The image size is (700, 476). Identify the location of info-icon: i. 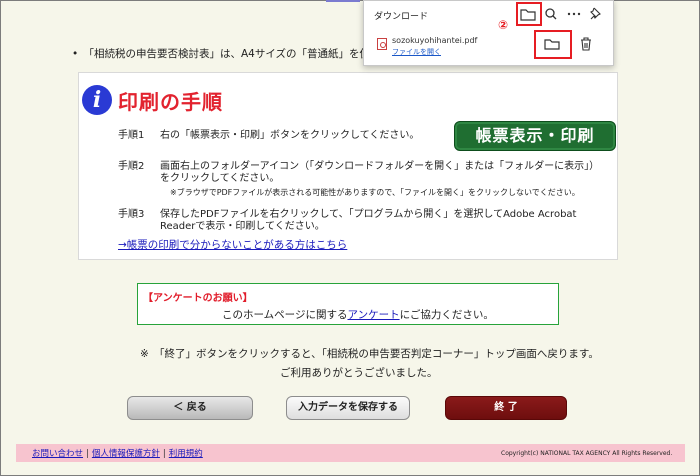
(97, 100).